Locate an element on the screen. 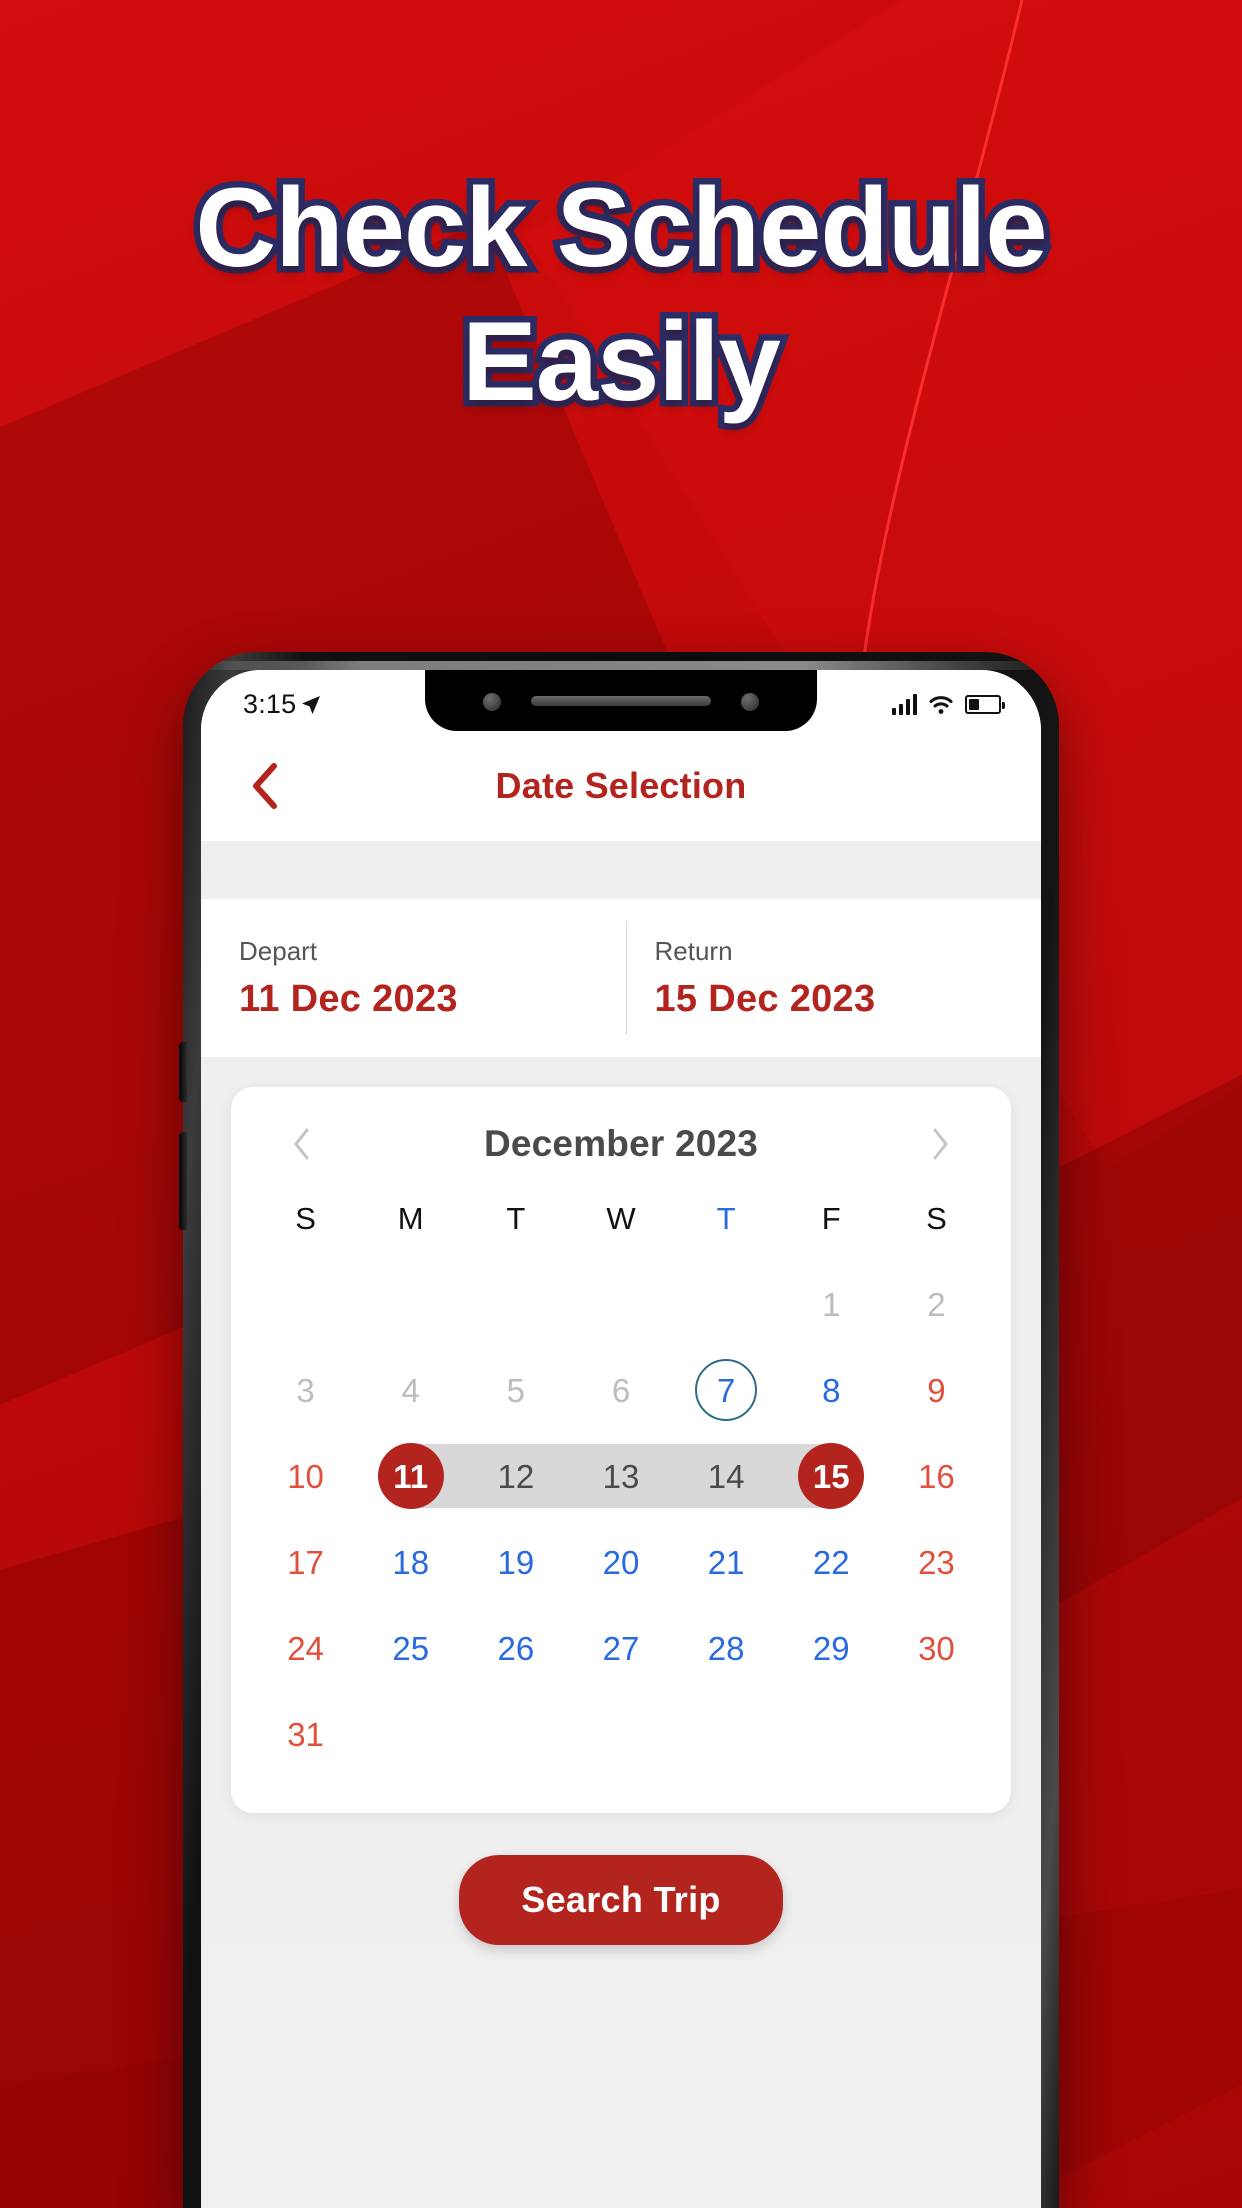 The height and width of the screenshot is (2208, 1242). calendar-day-number: 21 is located at coordinates (726, 1562).